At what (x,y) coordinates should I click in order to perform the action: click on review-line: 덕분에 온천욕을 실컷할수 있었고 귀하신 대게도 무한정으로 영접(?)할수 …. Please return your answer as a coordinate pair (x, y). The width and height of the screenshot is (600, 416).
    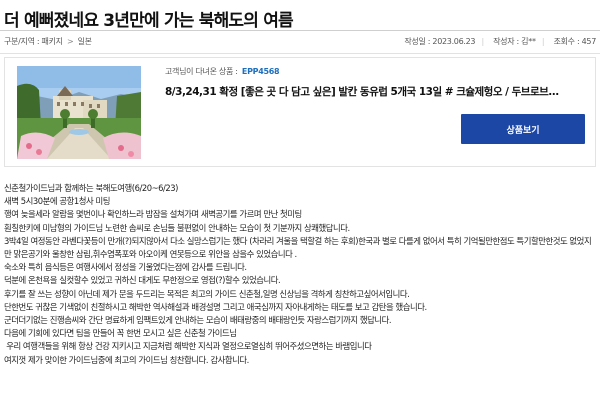
    Looking at the image, I should click on (142, 280).